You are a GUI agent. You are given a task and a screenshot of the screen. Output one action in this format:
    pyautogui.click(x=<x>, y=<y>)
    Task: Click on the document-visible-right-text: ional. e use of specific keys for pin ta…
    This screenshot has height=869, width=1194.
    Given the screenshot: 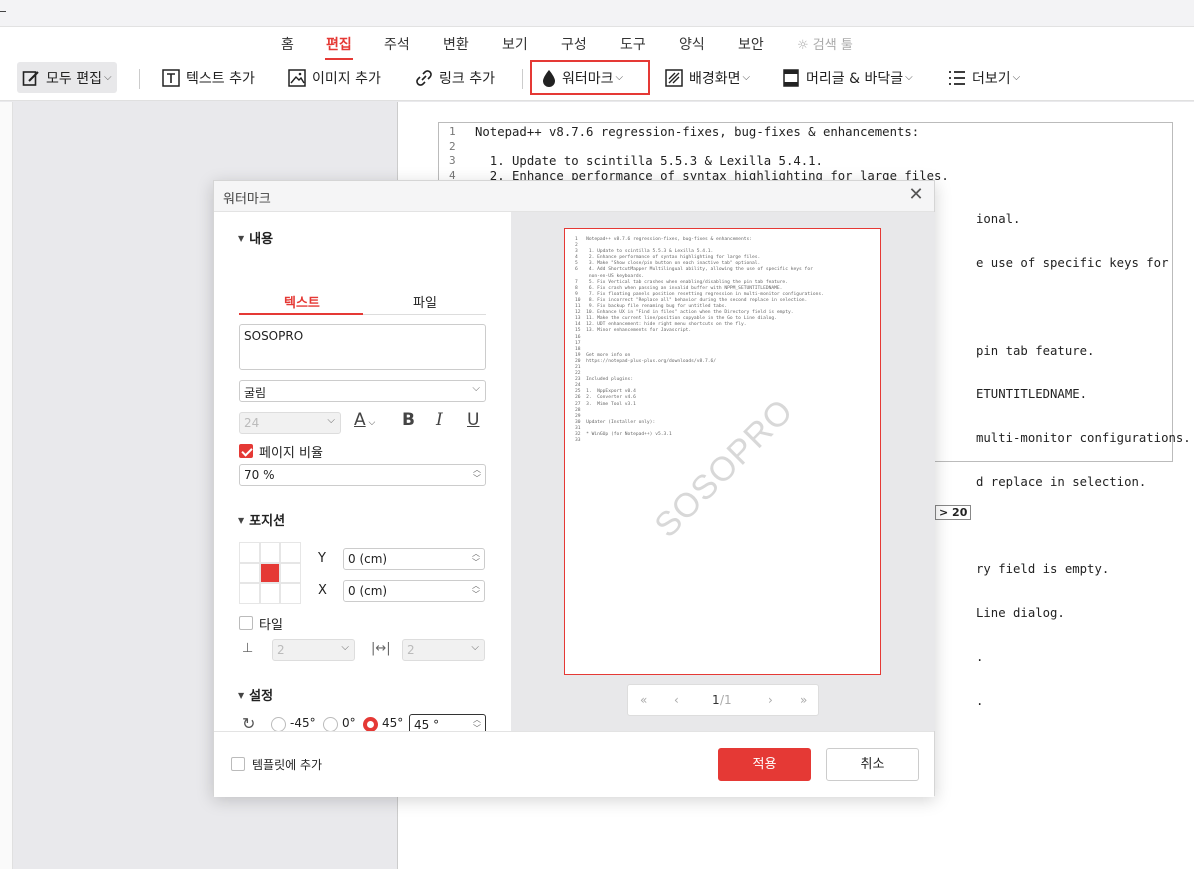 What is the action you would take?
    pyautogui.click(x=1083, y=460)
    